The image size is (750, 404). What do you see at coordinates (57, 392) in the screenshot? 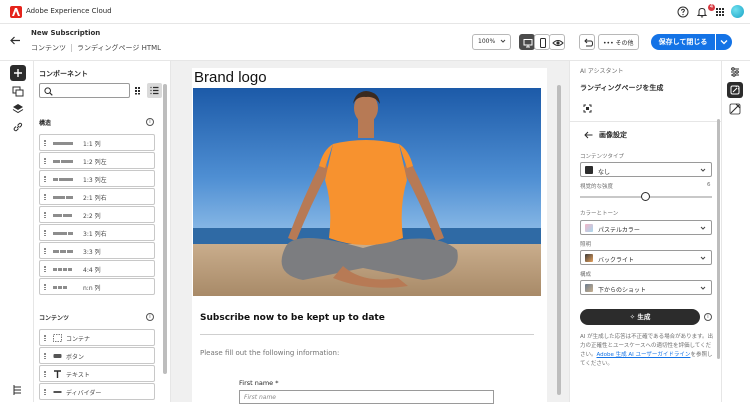
I see `divider-icon` at bounding box center [57, 392].